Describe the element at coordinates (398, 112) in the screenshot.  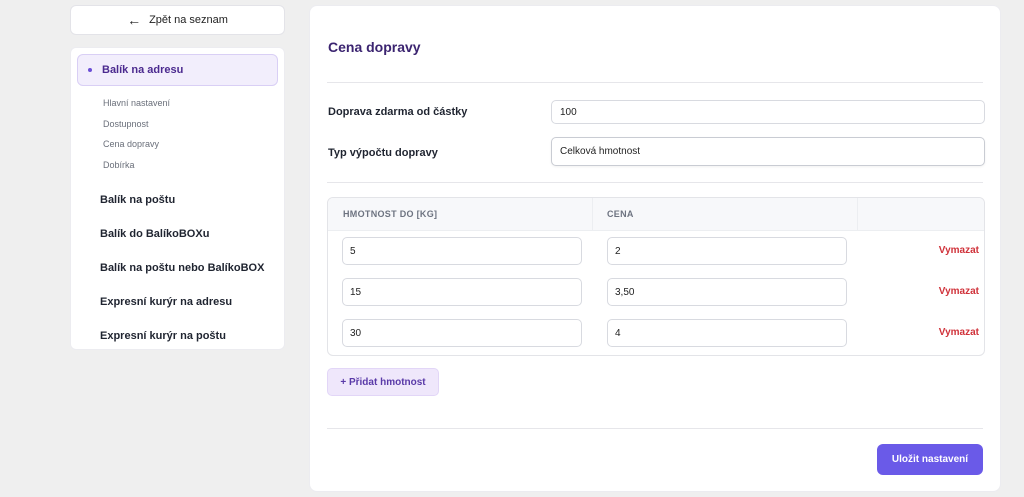
I see `free-shipping-label: Doprava zdarma od částky` at that location.